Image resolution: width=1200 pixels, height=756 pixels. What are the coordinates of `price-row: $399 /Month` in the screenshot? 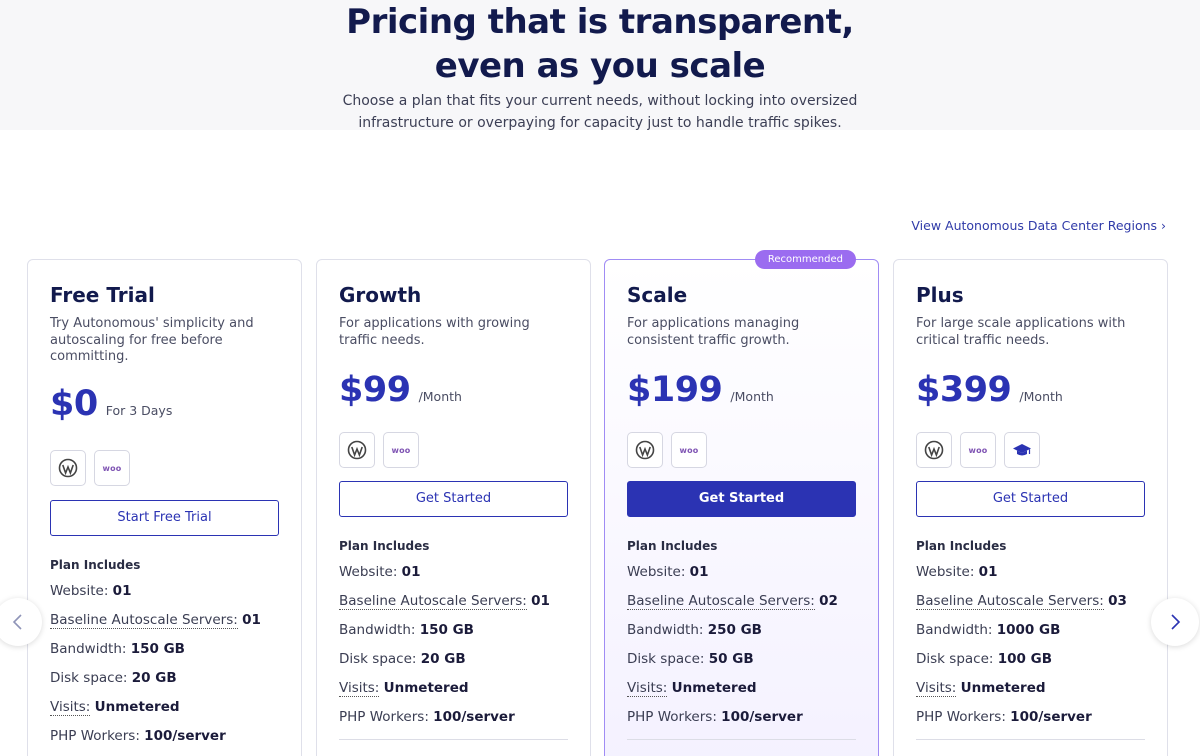 It's located at (1030, 390).